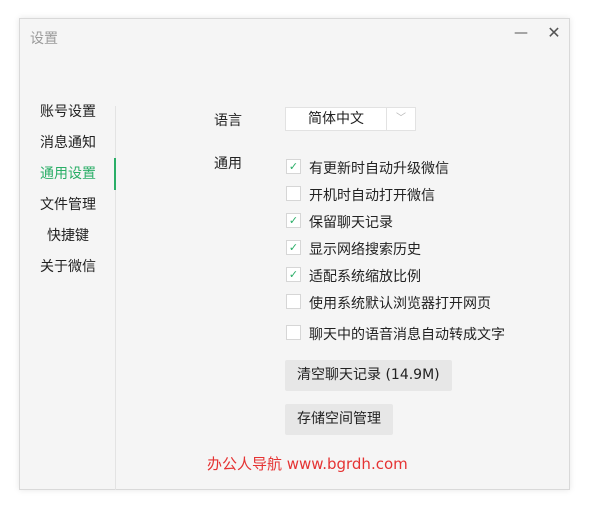  I want to click on sidebar-item-about: 关于微信, so click(68, 267).